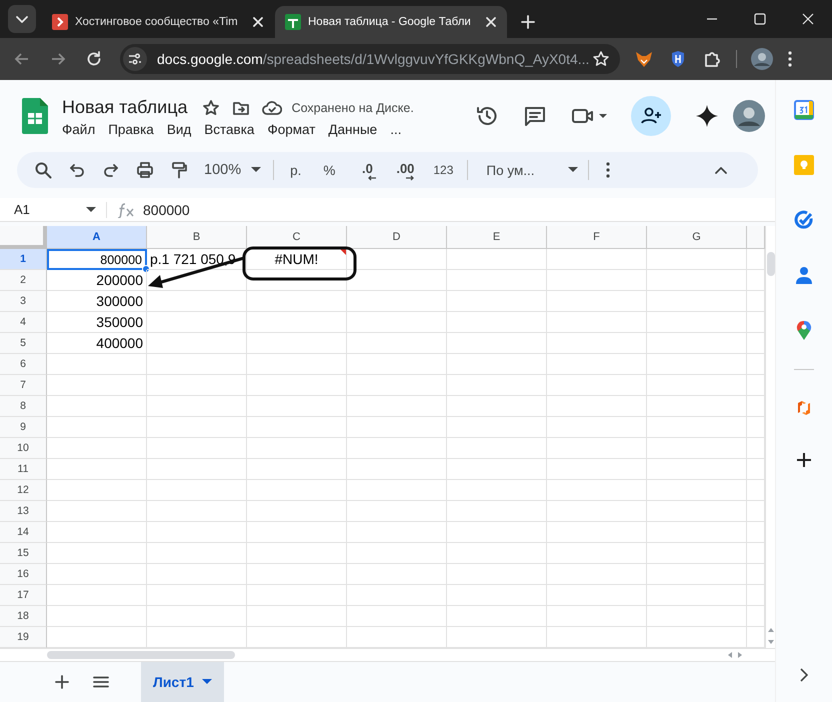 The image size is (832, 702). What do you see at coordinates (23, 364) in the screenshot?
I see `row-header: 6` at bounding box center [23, 364].